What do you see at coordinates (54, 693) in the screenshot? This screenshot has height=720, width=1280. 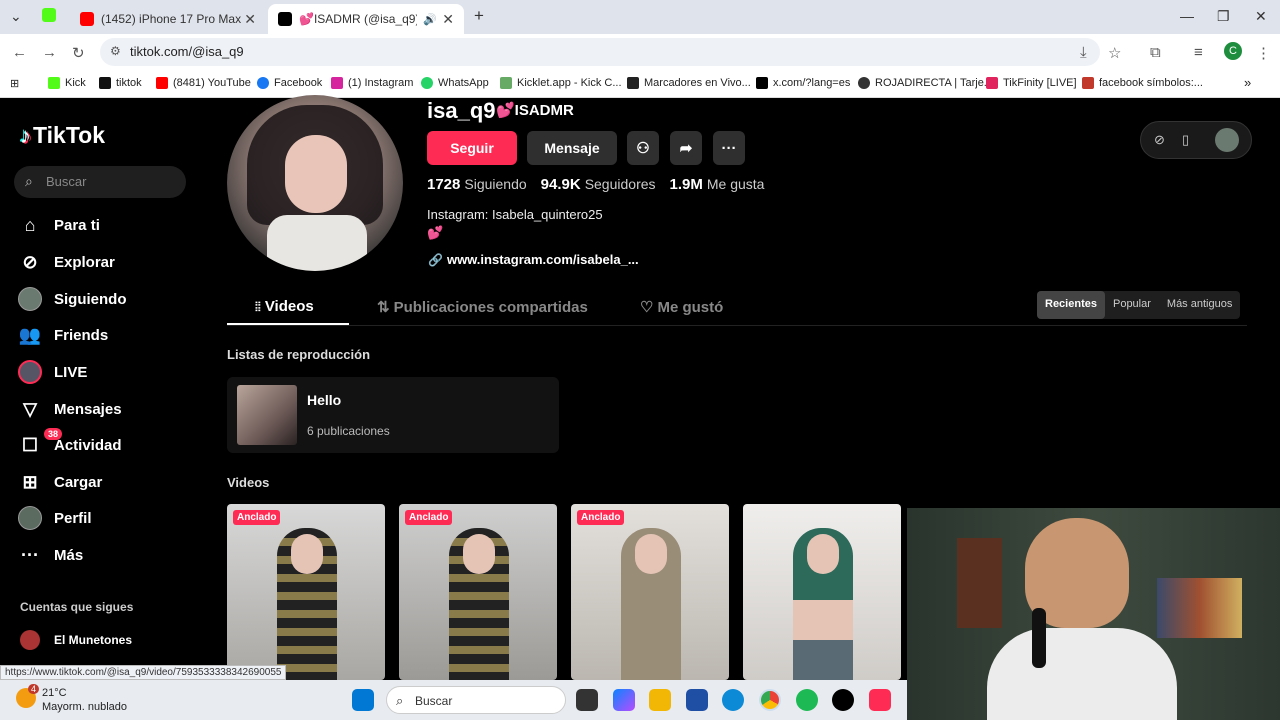 I see `weather-temp: 21°C` at bounding box center [54, 693].